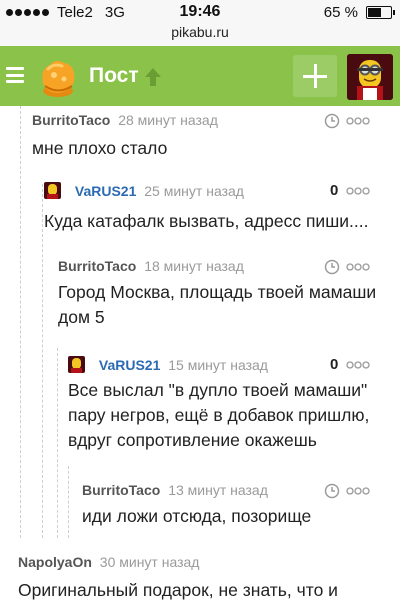 The width and height of the screenshot is (400, 603). I want to click on comment-text: мне плохо стало, so click(100, 148).